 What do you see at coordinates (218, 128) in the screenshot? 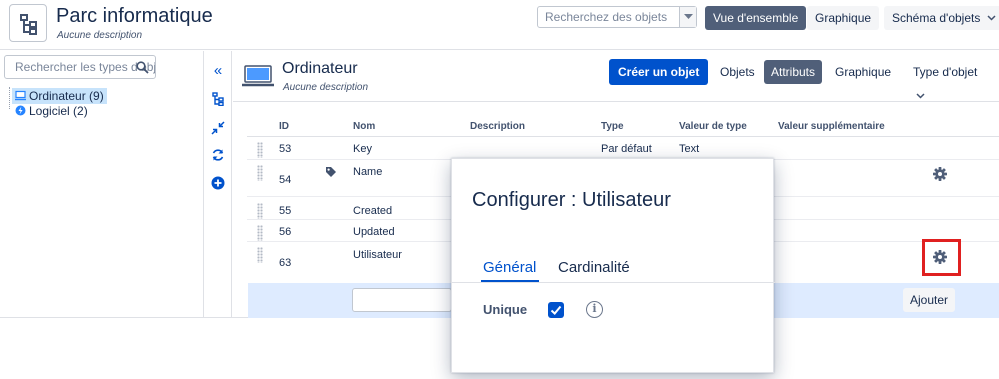
I see `collapse-arrows-icon` at bounding box center [218, 128].